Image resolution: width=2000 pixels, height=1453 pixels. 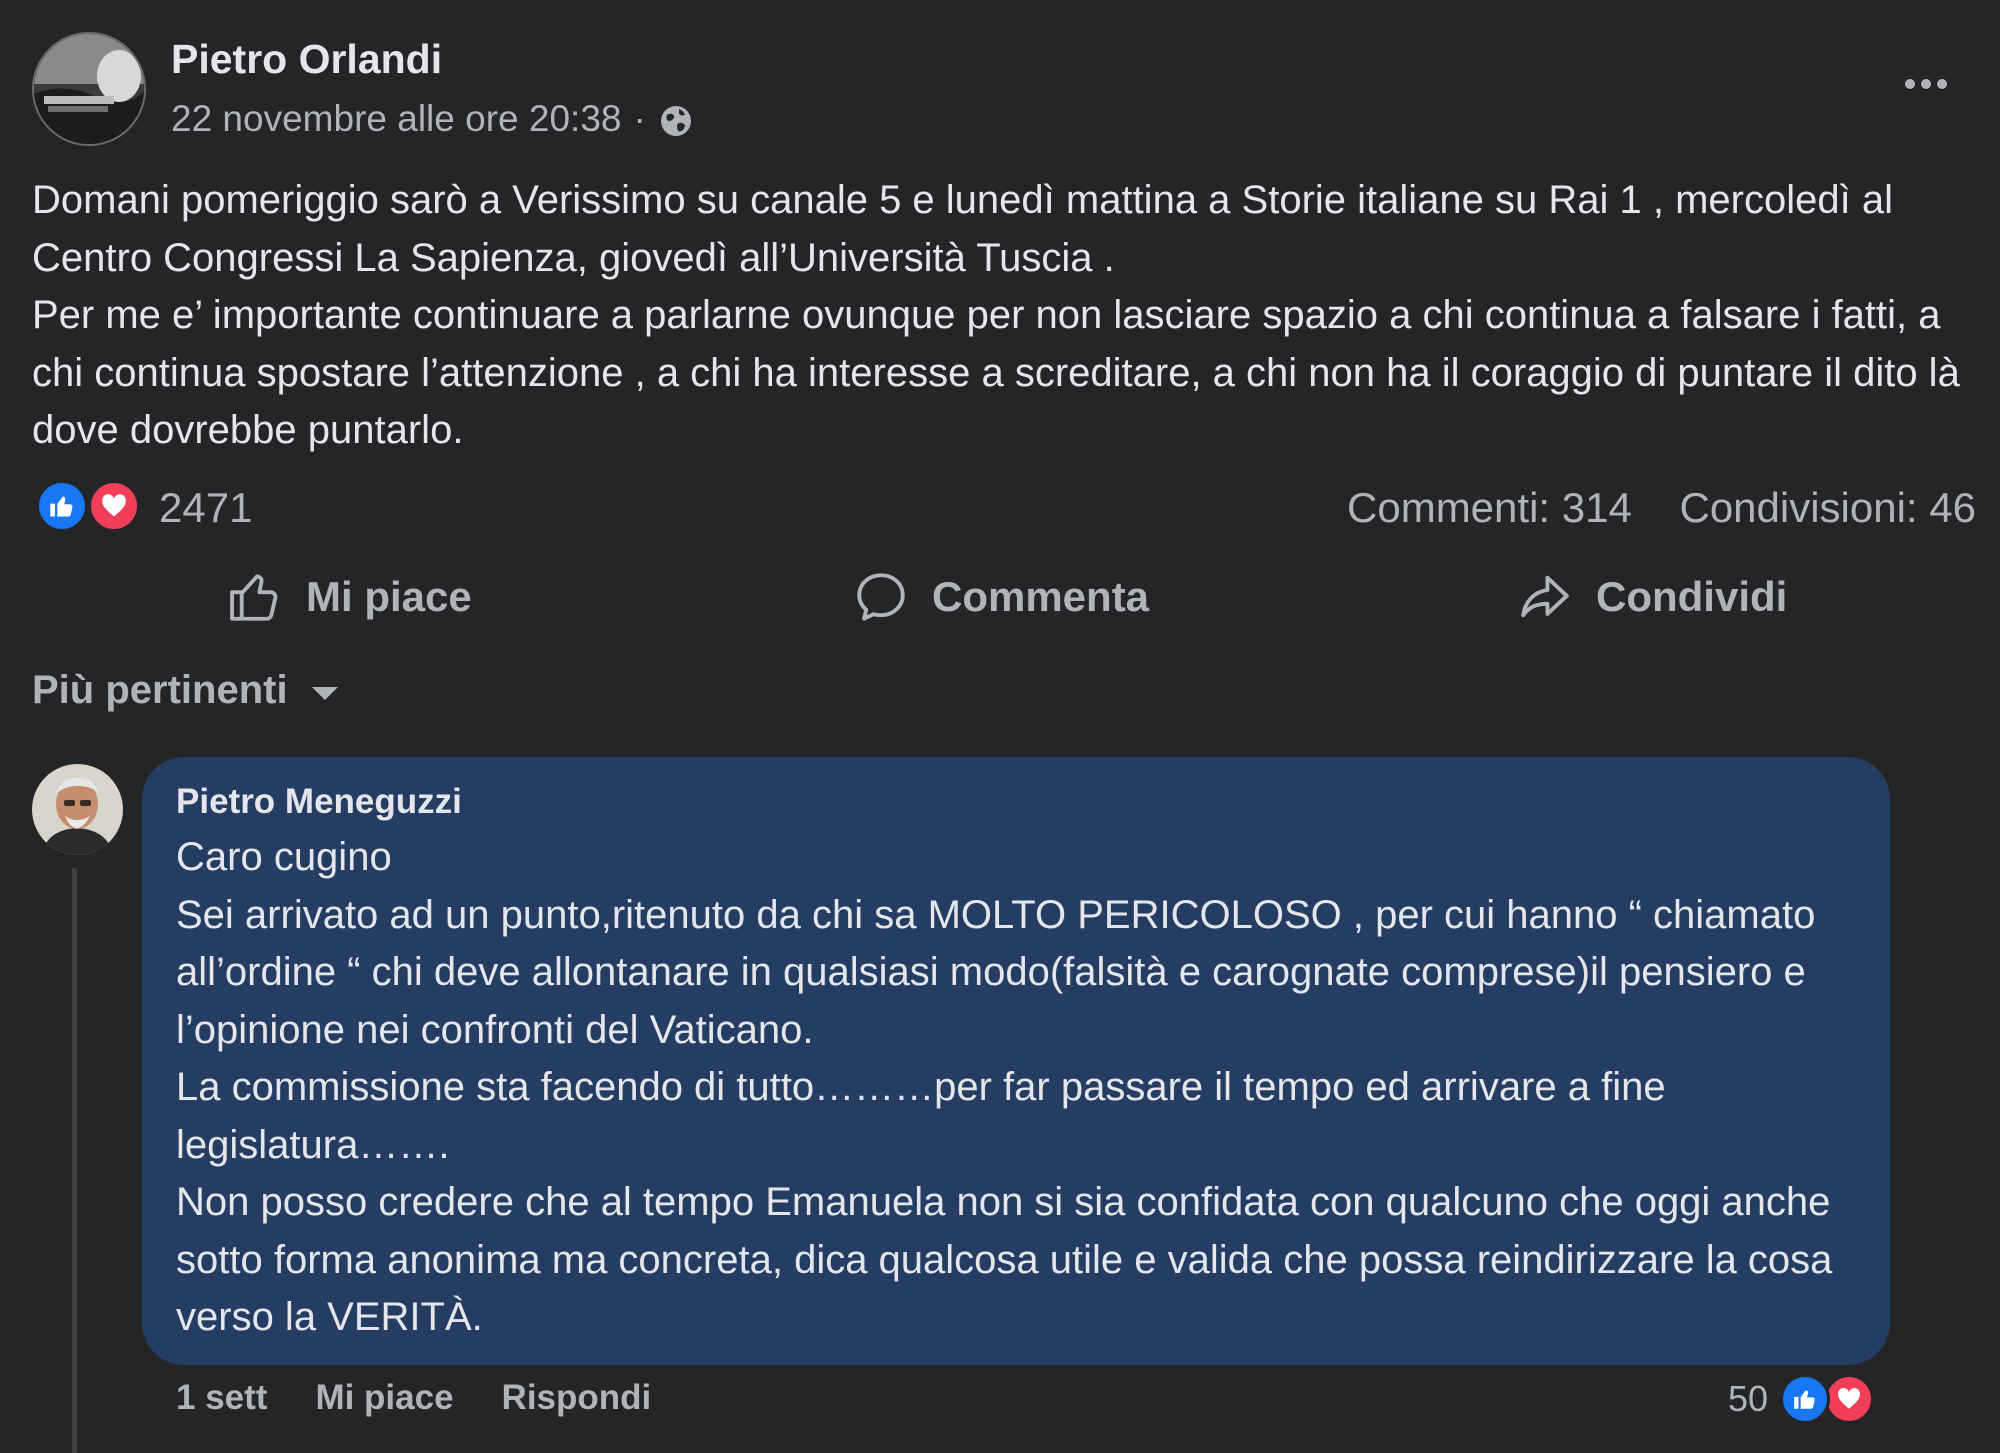 I want to click on caret-down-icon, so click(x=324, y=693).